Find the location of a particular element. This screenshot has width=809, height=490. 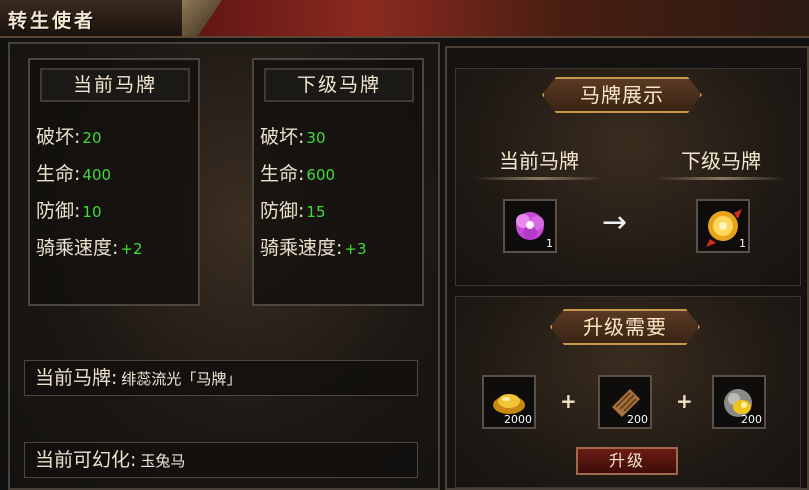

current-transform-value: 玉兔马 is located at coordinates (163, 461).